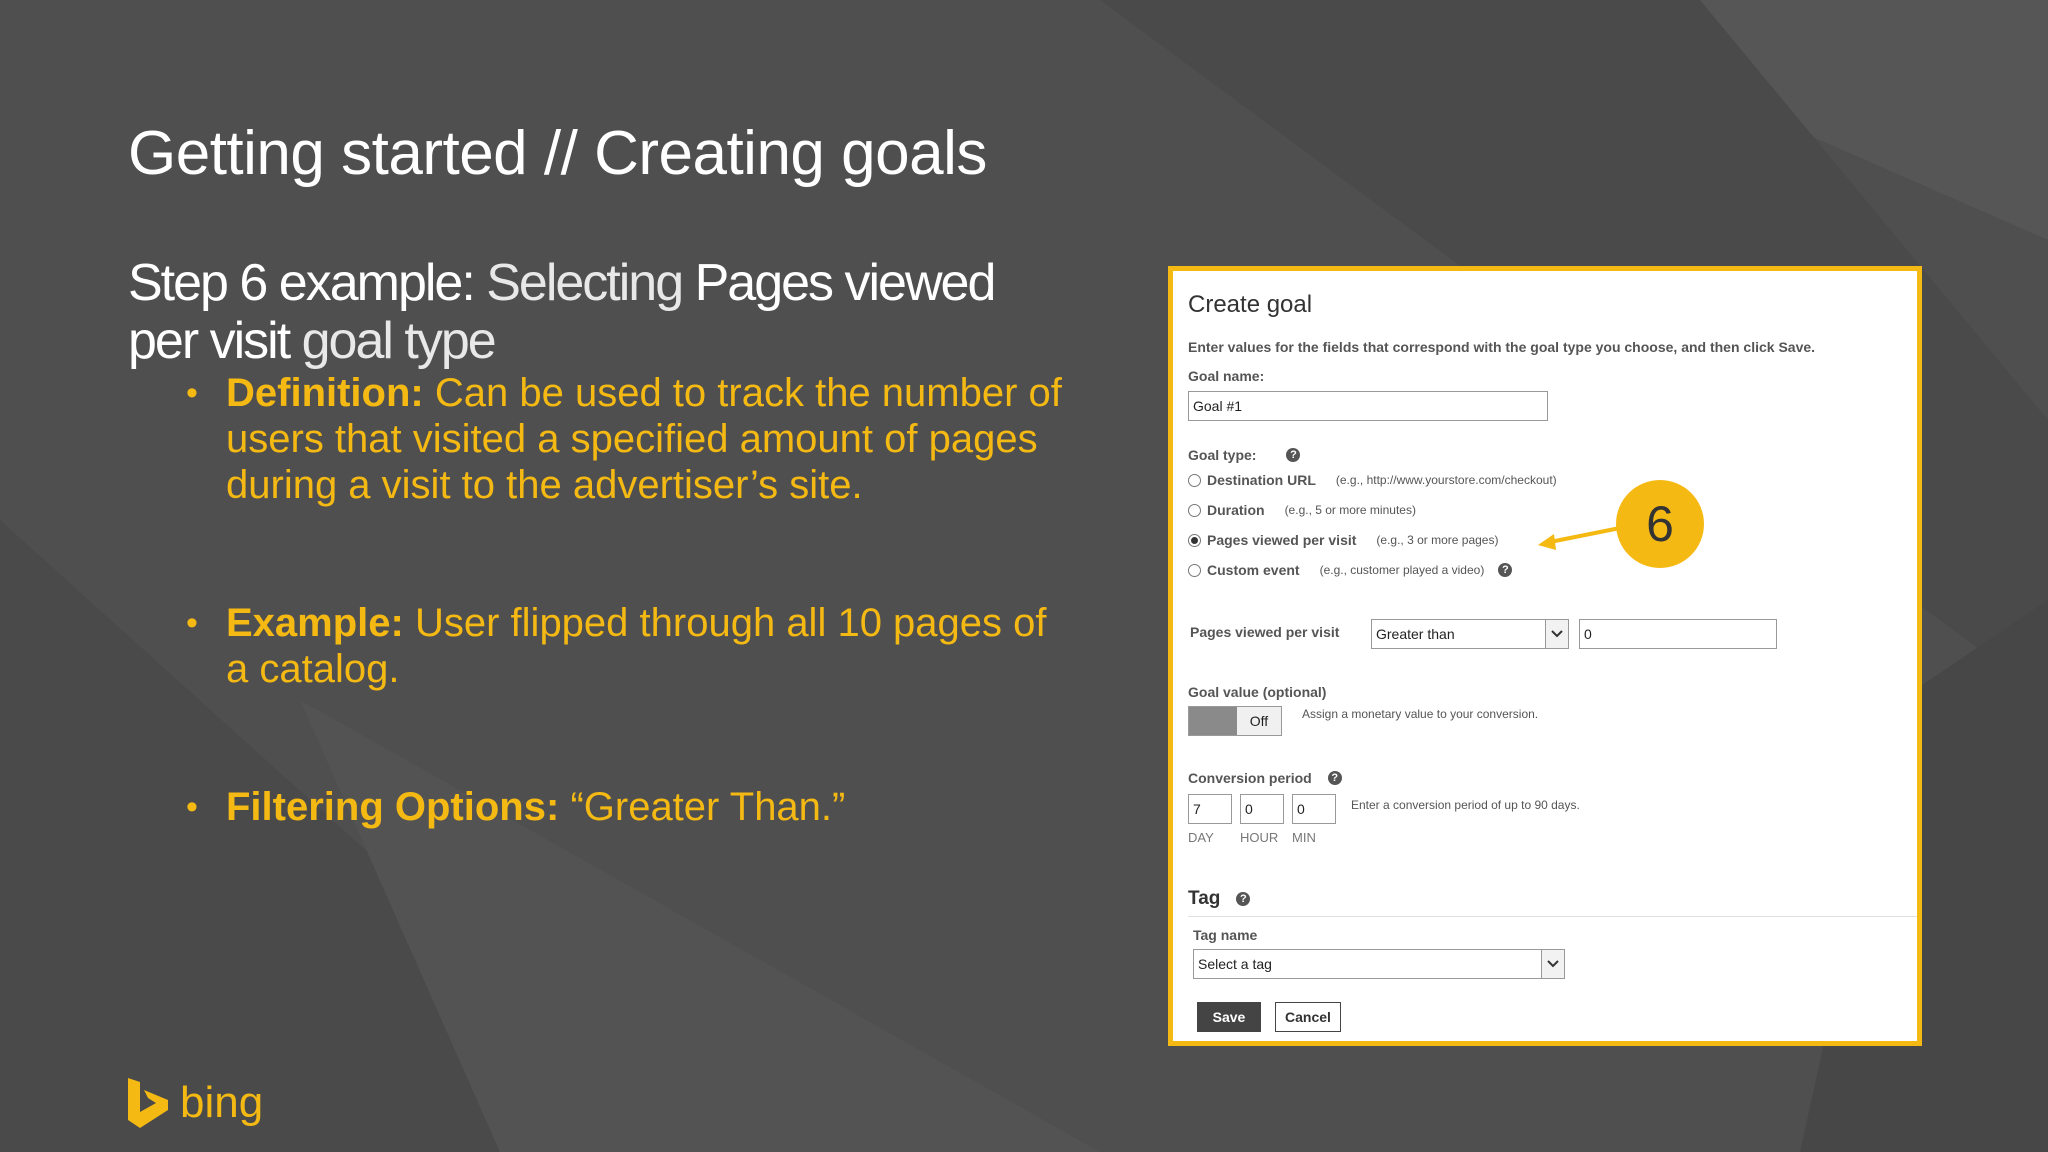 Image resolution: width=2048 pixels, height=1152 pixels. What do you see at coordinates (1678, 634) in the screenshot?
I see `pages-value-input: 0` at bounding box center [1678, 634].